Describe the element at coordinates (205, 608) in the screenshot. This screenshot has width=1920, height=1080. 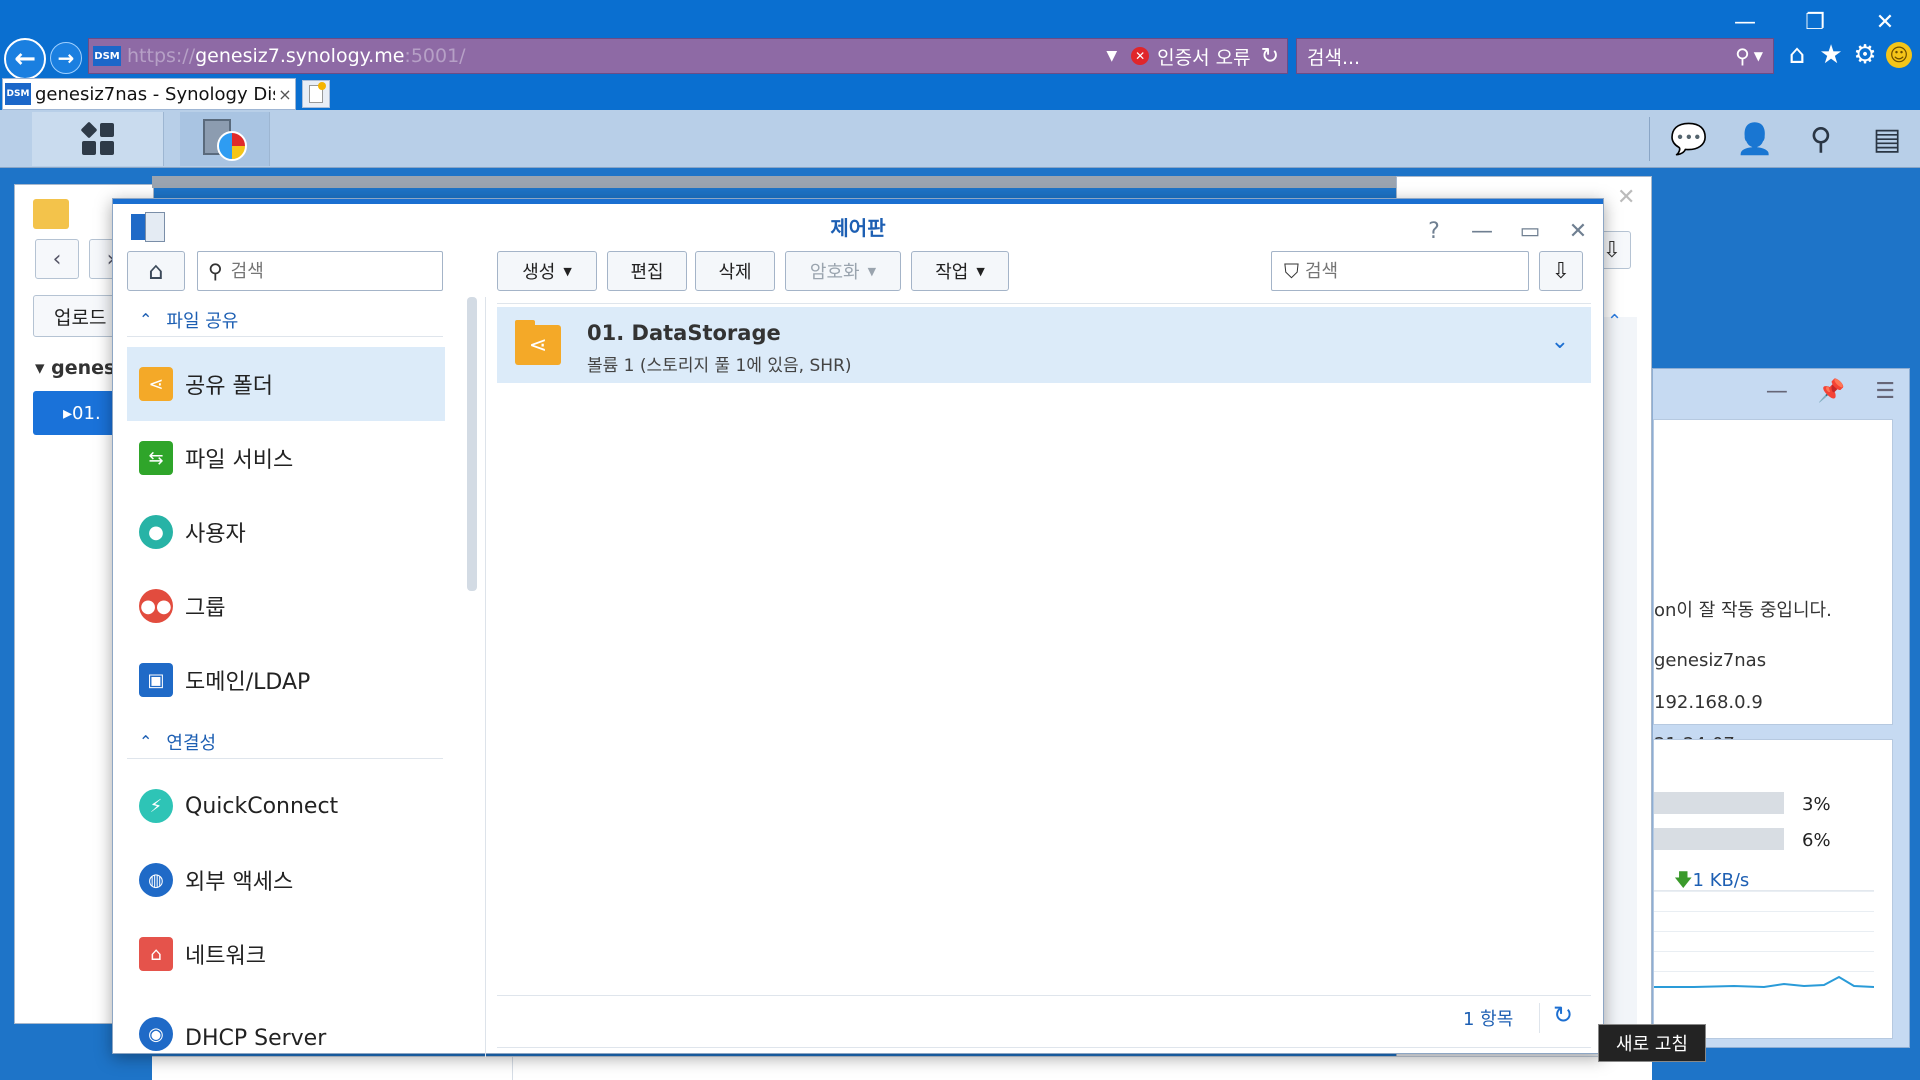
I see `sidebar-item-label: 그룹` at that location.